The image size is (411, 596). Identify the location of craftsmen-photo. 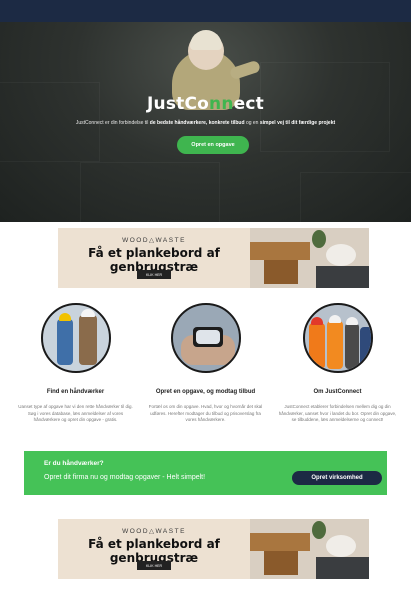
(75, 338).